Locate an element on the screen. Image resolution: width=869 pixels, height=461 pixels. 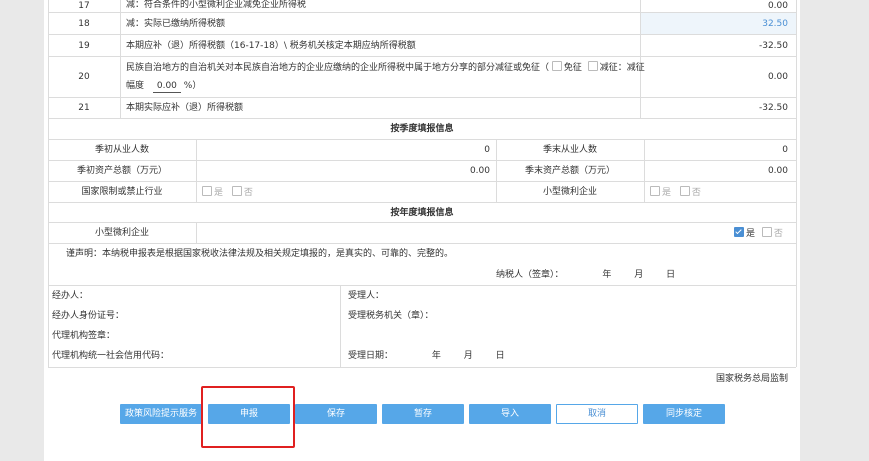
handler-id-label: 经办人身份证号： is located at coordinates (88, 316).